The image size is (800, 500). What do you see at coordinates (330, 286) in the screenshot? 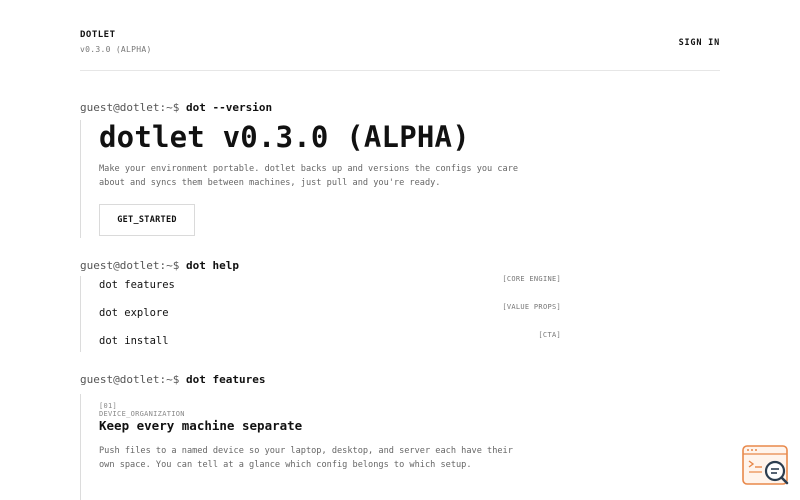
I see `help-item-features: dot features [CORE ENGINE]` at bounding box center [330, 286].